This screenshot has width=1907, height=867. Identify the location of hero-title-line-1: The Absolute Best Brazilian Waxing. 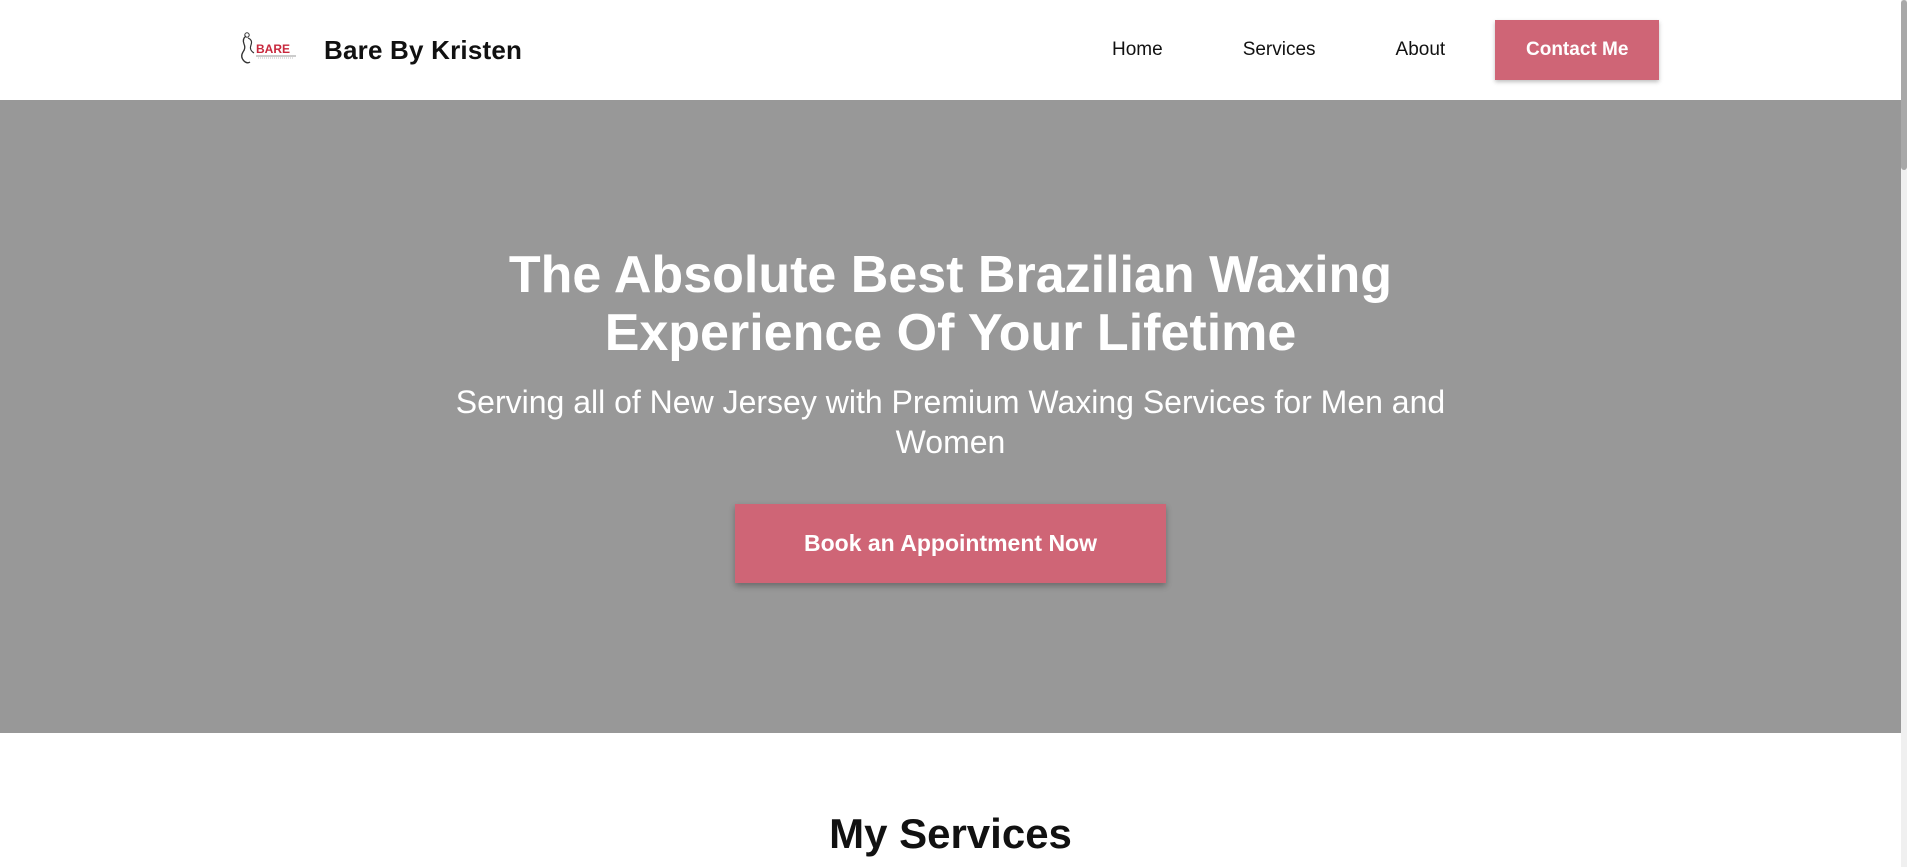
(950, 275).